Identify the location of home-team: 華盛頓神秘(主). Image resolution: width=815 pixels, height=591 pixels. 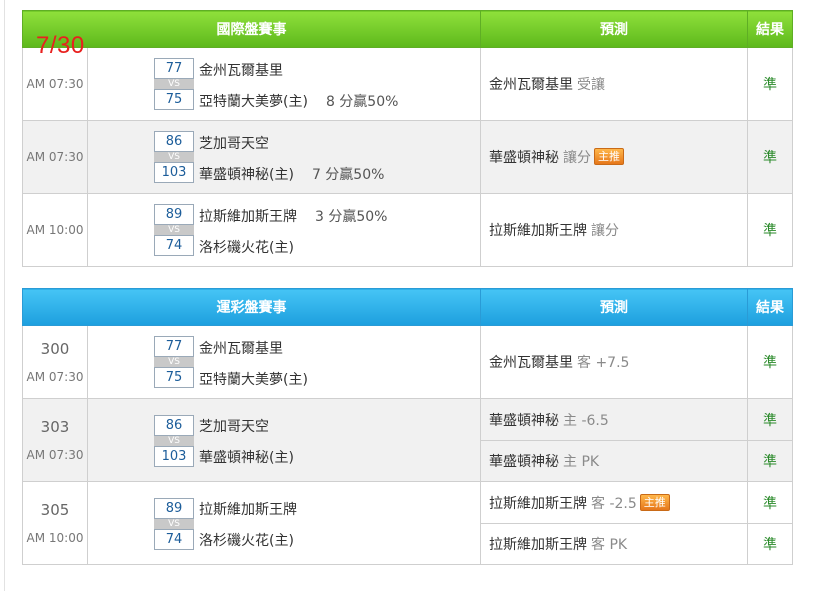
(246, 457).